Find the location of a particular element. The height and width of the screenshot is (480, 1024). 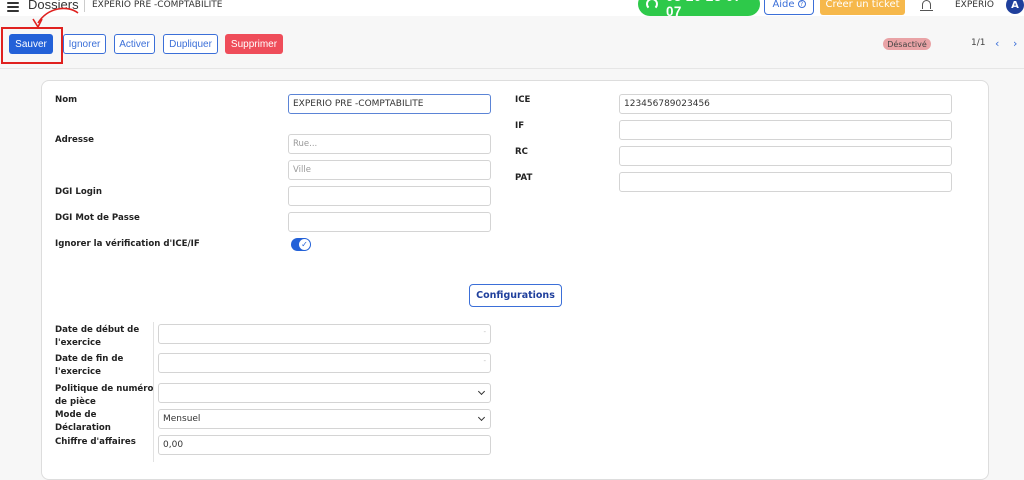

chevron-right-icon: › is located at coordinates (1015, 43).